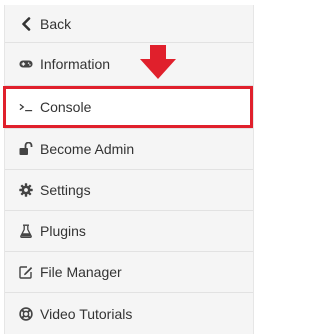  Describe the element at coordinates (81, 272) in the screenshot. I see `sidebar-item-label: File Manager` at that location.